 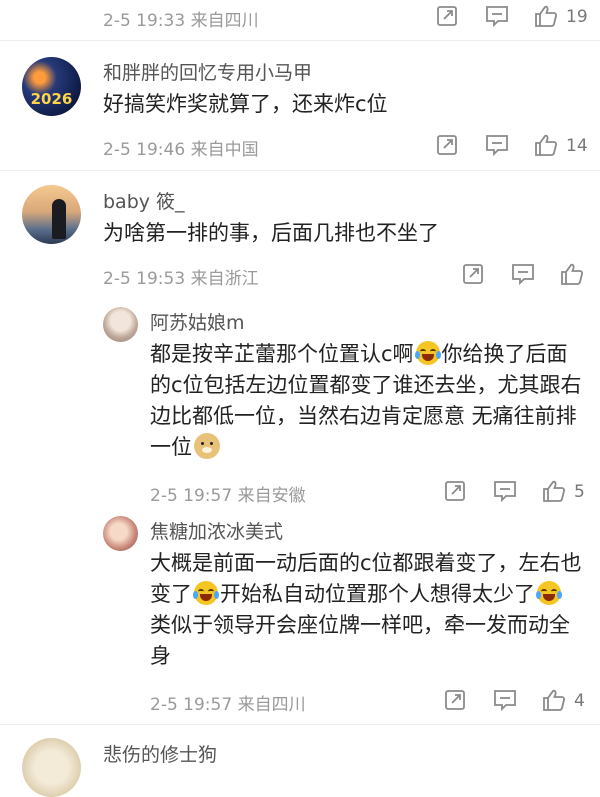 What do you see at coordinates (282, 354) in the screenshot?
I see `reply-text-part: 都是按辛芷蕾那个位置认c啊` at bounding box center [282, 354].